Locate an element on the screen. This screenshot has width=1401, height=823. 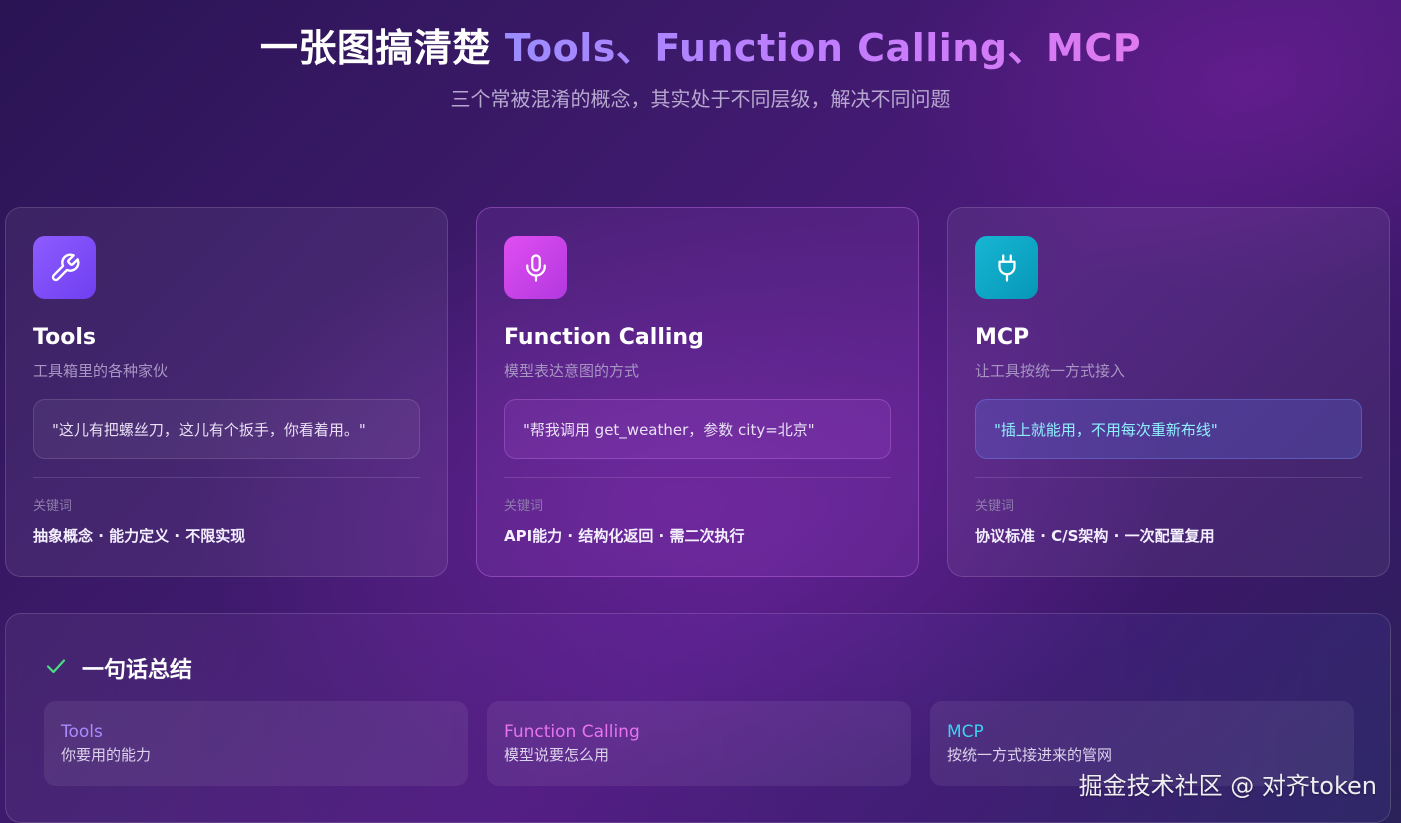
keywords-text: 抽象概念 · 能力定义 · 不限实现 is located at coordinates (139, 536).